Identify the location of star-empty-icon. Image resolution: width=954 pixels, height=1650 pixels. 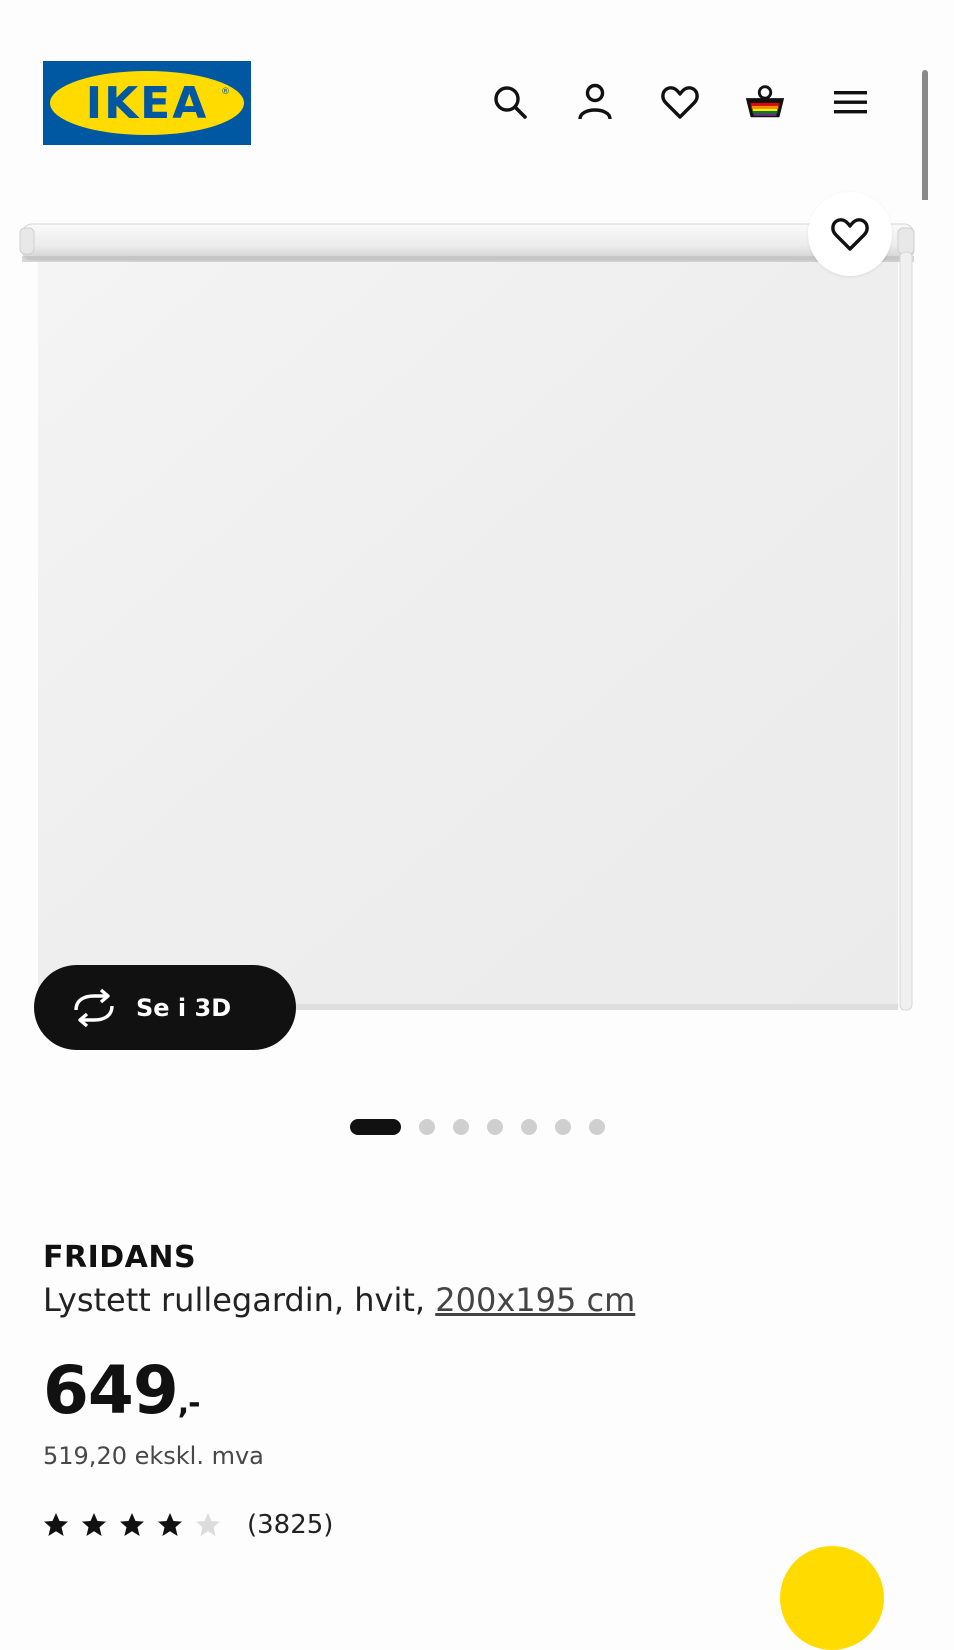
(208, 1524).